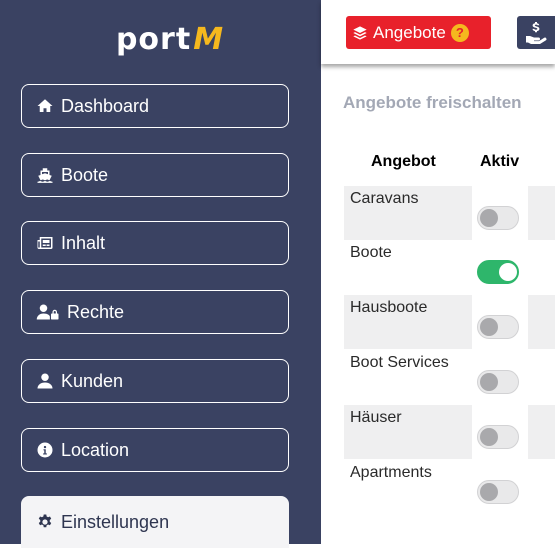 Image resolution: width=555 pixels, height=548 pixels. I want to click on sidebar-item-inhalt: Inhalt, so click(155, 243).